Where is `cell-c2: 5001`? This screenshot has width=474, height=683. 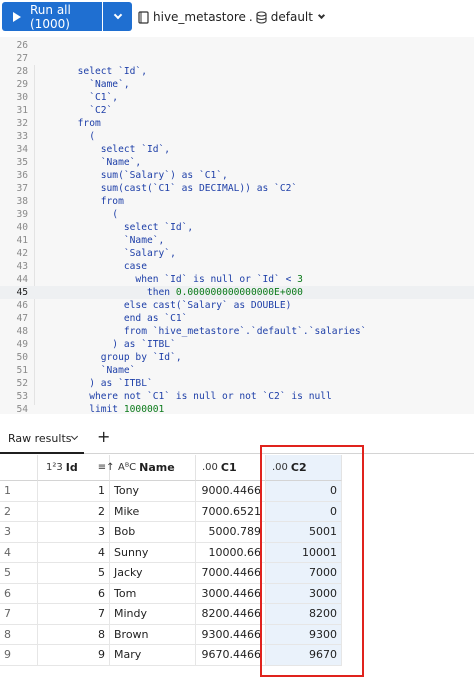
cell-c2: 5001 is located at coordinates (304, 532).